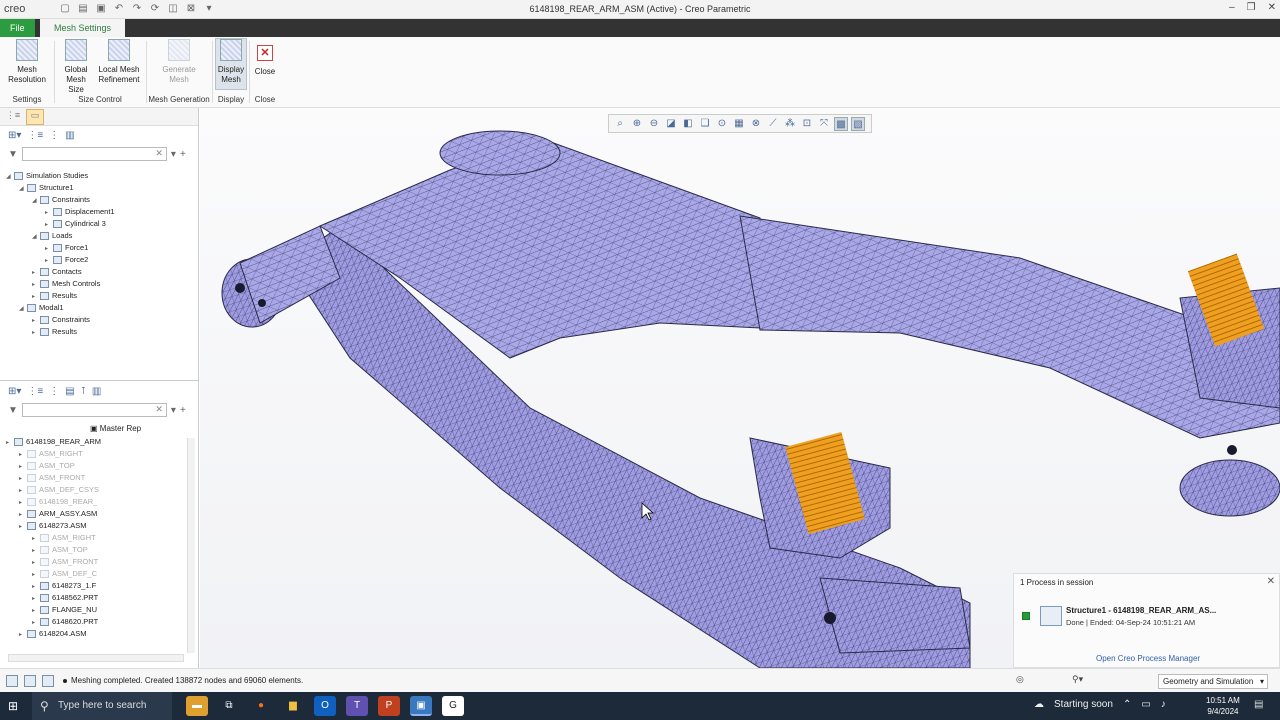 Image resolution: width=1280 pixels, height=720 pixels. Describe the element at coordinates (197, 706) in the screenshot. I see `work-app-icon: ▬` at that location.